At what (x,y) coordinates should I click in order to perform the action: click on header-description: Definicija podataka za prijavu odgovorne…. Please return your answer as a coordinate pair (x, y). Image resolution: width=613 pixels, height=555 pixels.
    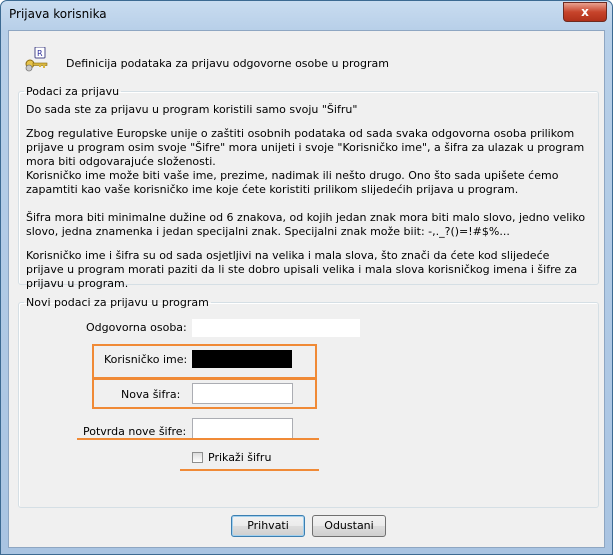
    Looking at the image, I should click on (227, 63).